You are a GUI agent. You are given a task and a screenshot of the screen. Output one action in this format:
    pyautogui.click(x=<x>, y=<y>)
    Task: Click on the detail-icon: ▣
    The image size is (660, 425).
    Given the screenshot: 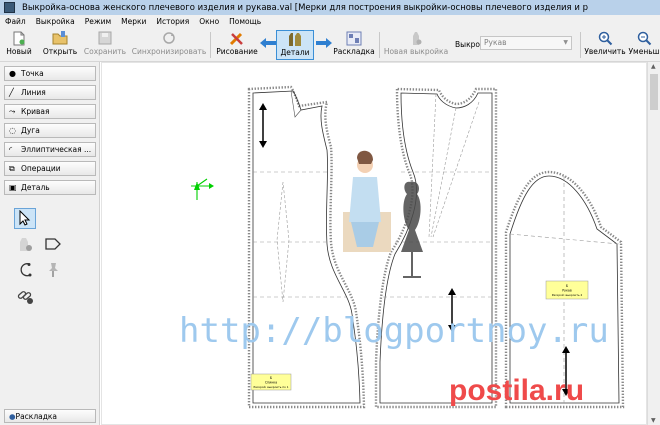 What is the action you would take?
    pyautogui.click(x=13, y=187)
    